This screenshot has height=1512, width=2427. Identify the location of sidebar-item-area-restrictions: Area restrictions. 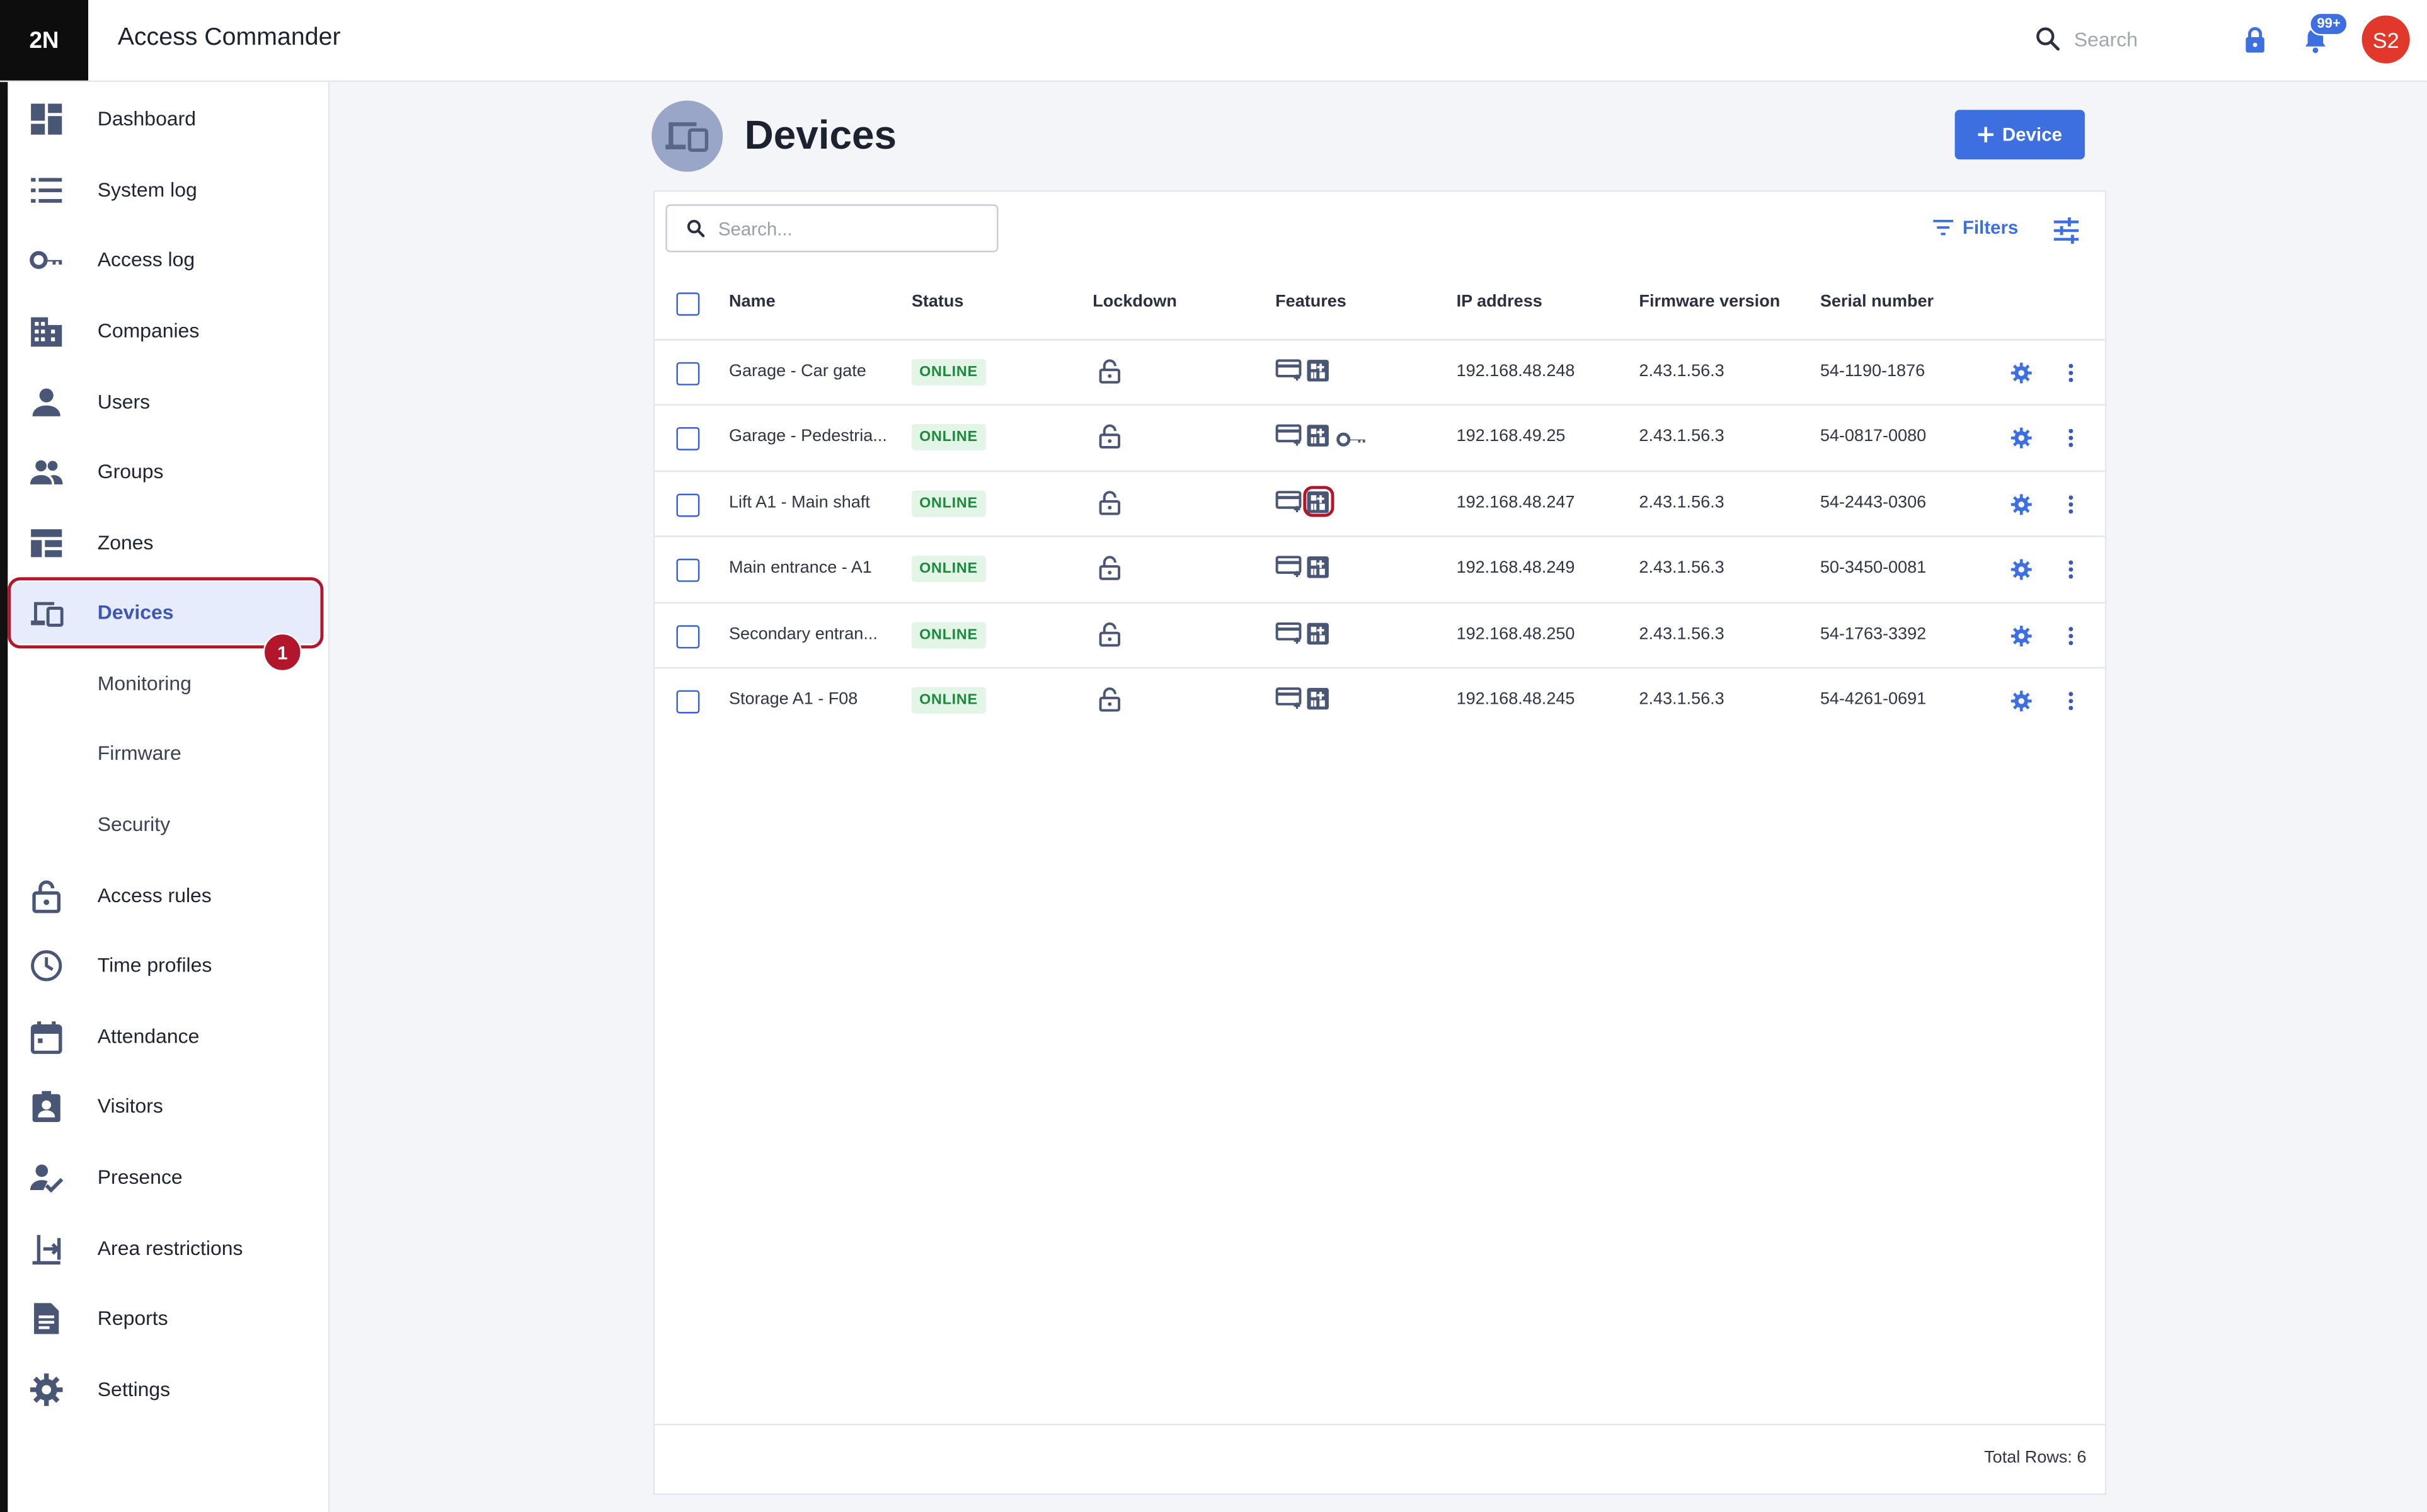
(165, 1249).